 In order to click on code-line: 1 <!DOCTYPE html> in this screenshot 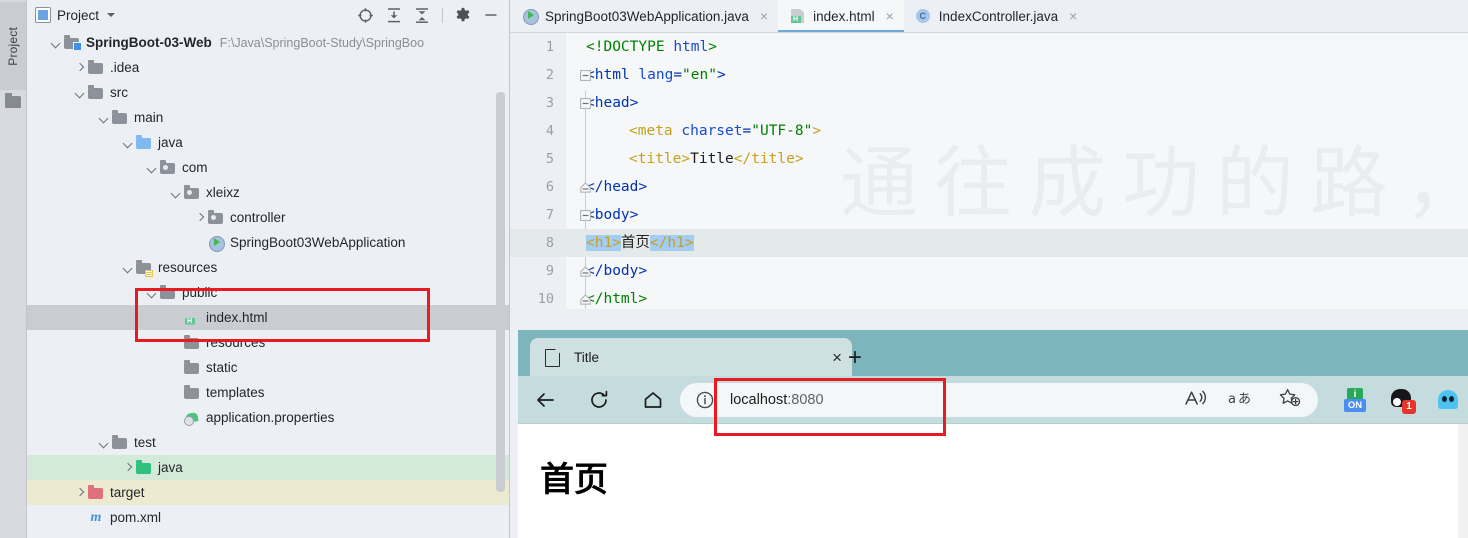, I will do `click(989, 47)`.